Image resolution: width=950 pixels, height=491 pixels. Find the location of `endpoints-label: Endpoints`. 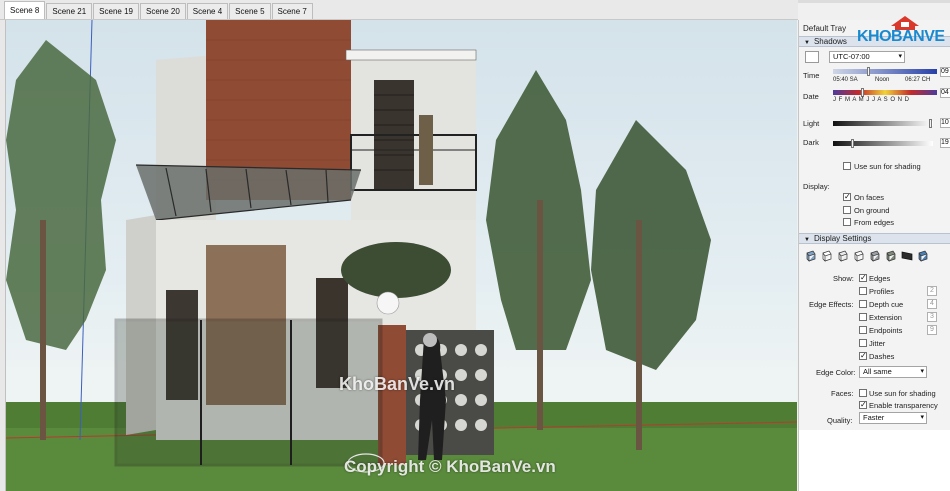

endpoints-label: Endpoints is located at coordinates (886, 330).